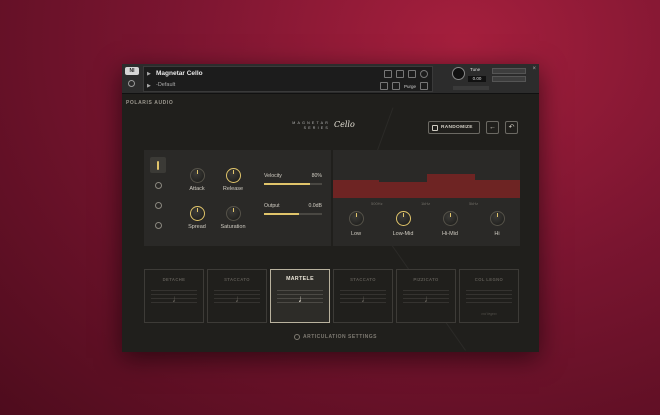  What do you see at coordinates (149, 86) in the screenshot?
I see `preset-arrow-icon: ▶` at bounding box center [149, 86].